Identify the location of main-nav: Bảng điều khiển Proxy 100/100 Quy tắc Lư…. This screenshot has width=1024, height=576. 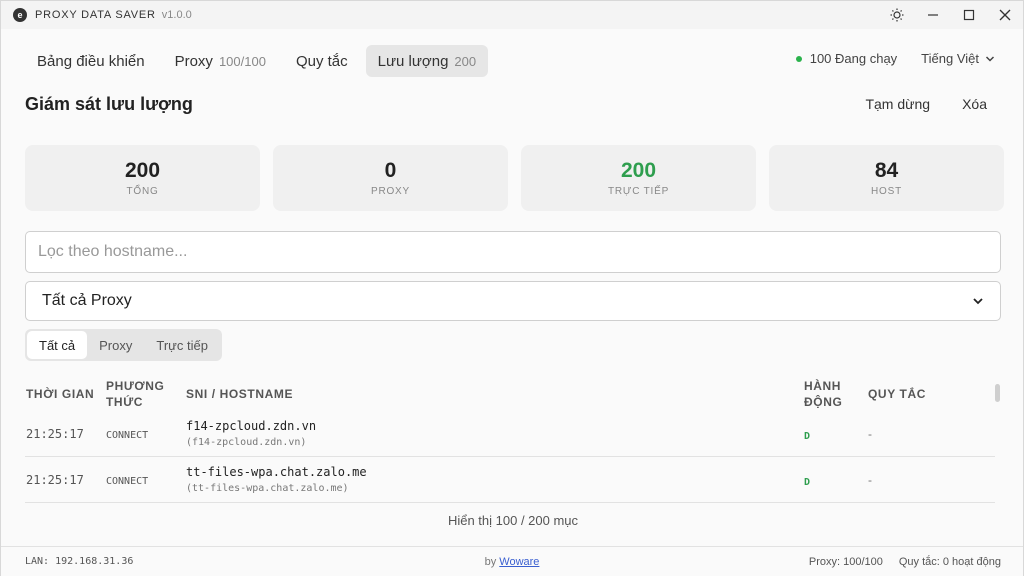
(257, 61).